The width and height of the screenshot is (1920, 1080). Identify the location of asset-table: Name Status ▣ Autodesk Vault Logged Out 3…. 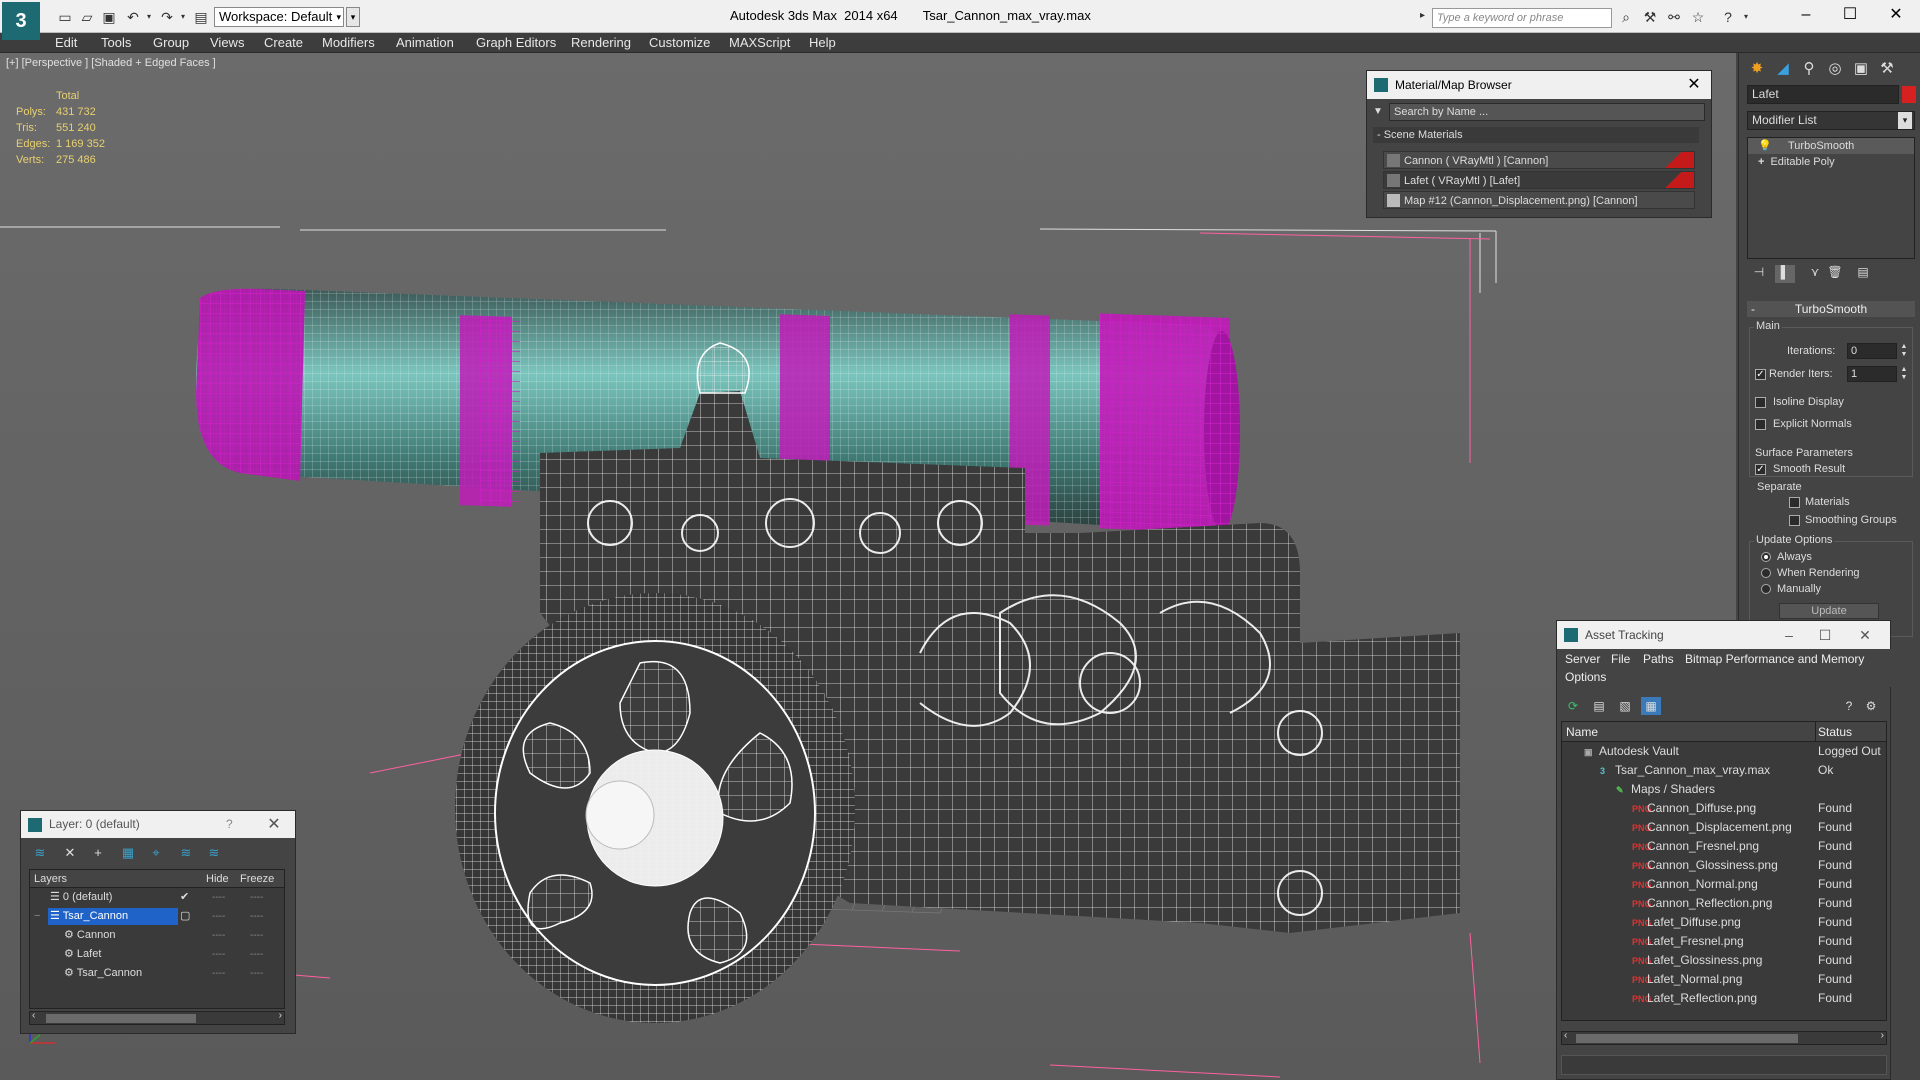
(1724, 871).